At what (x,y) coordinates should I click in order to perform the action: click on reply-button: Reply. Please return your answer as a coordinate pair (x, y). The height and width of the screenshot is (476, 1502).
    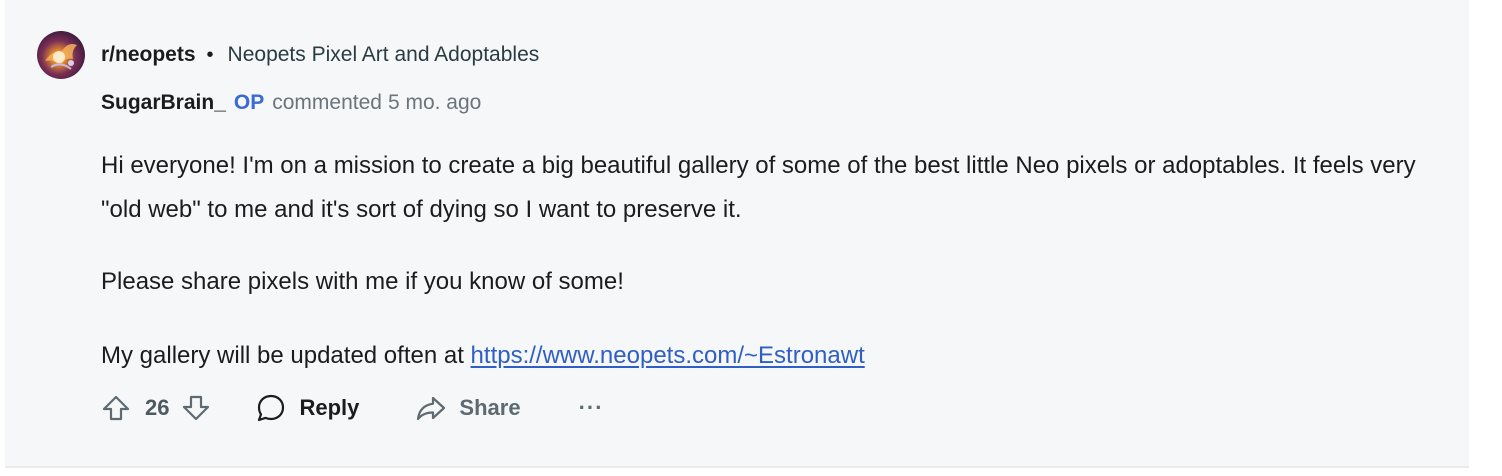
    Looking at the image, I should click on (307, 408).